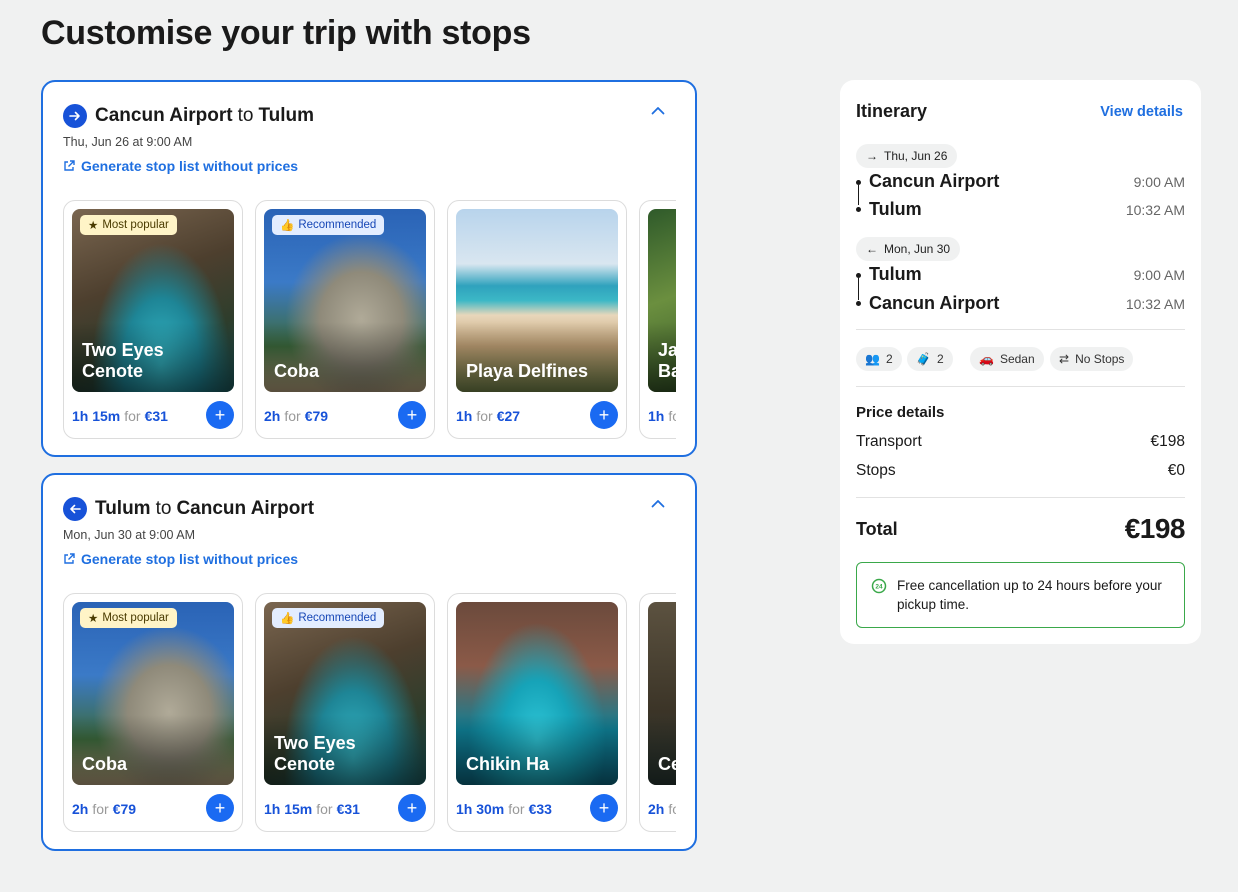 Image resolution: width=1238 pixels, height=892 pixels. What do you see at coordinates (537, 693) in the screenshot?
I see `stop-image: Chikin Ha` at bounding box center [537, 693].